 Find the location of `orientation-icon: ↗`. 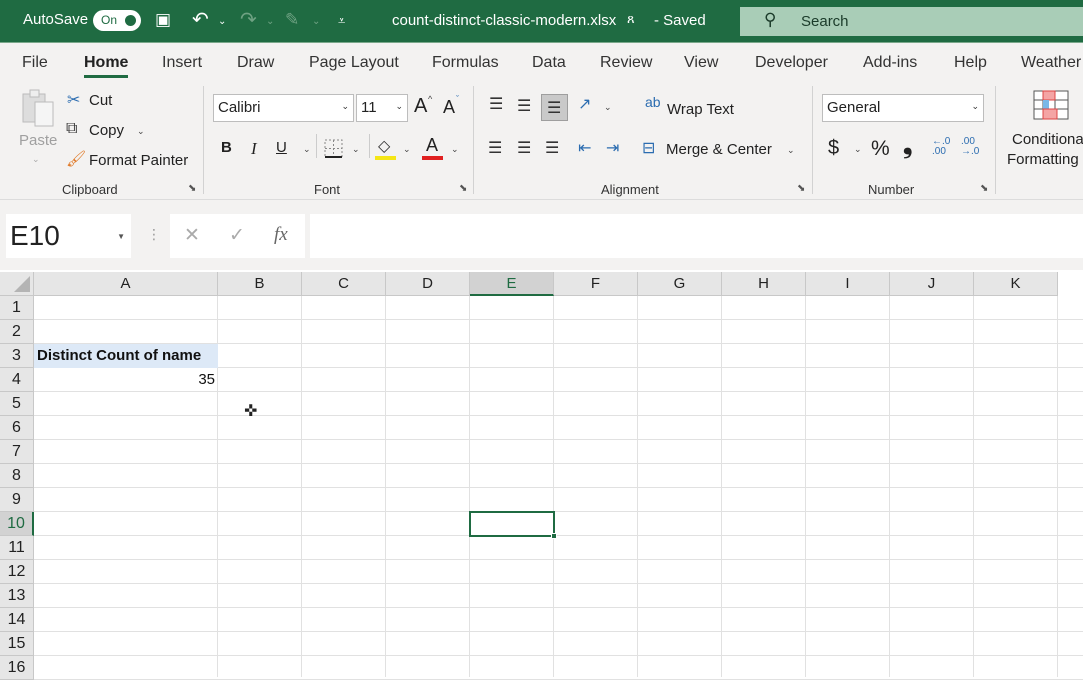

orientation-icon: ↗ is located at coordinates (584, 104).